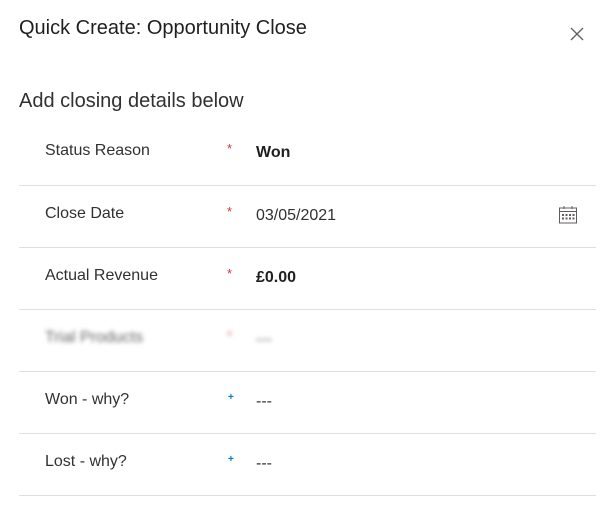 This screenshot has width=615, height=523. I want to click on actual-revenue-input: £0.00, so click(276, 278).